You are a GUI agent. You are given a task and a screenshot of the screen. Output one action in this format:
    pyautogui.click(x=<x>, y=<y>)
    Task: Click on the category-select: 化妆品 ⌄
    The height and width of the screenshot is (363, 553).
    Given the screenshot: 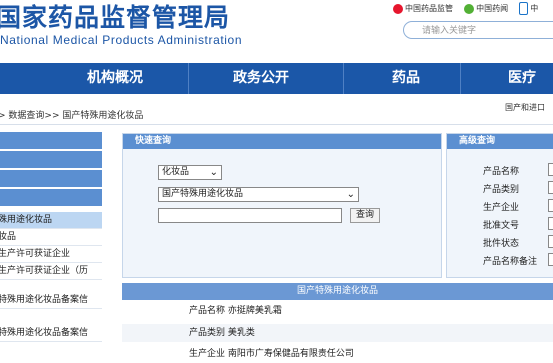 What is the action you would take?
    pyautogui.click(x=190, y=172)
    